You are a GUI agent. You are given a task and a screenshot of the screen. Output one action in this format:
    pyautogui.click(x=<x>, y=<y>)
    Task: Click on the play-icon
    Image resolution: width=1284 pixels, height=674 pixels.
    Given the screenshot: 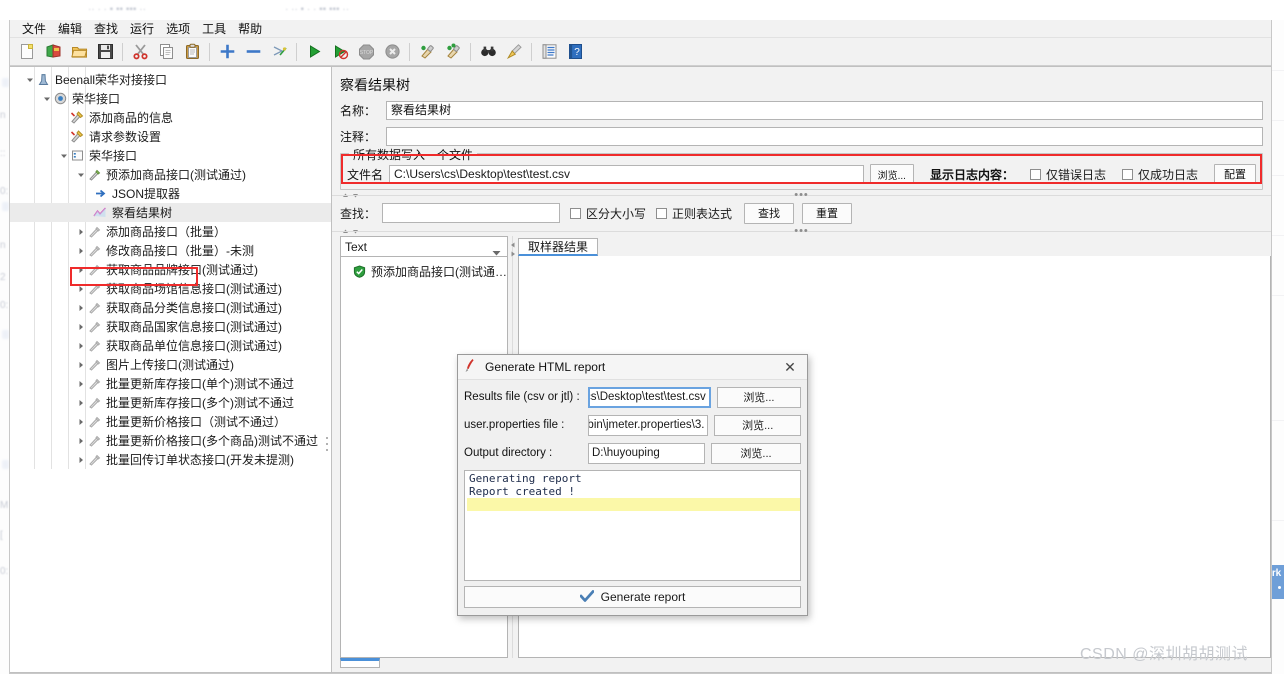 What is the action you would take?
    pyautogui.click(x=314, y=52)
    